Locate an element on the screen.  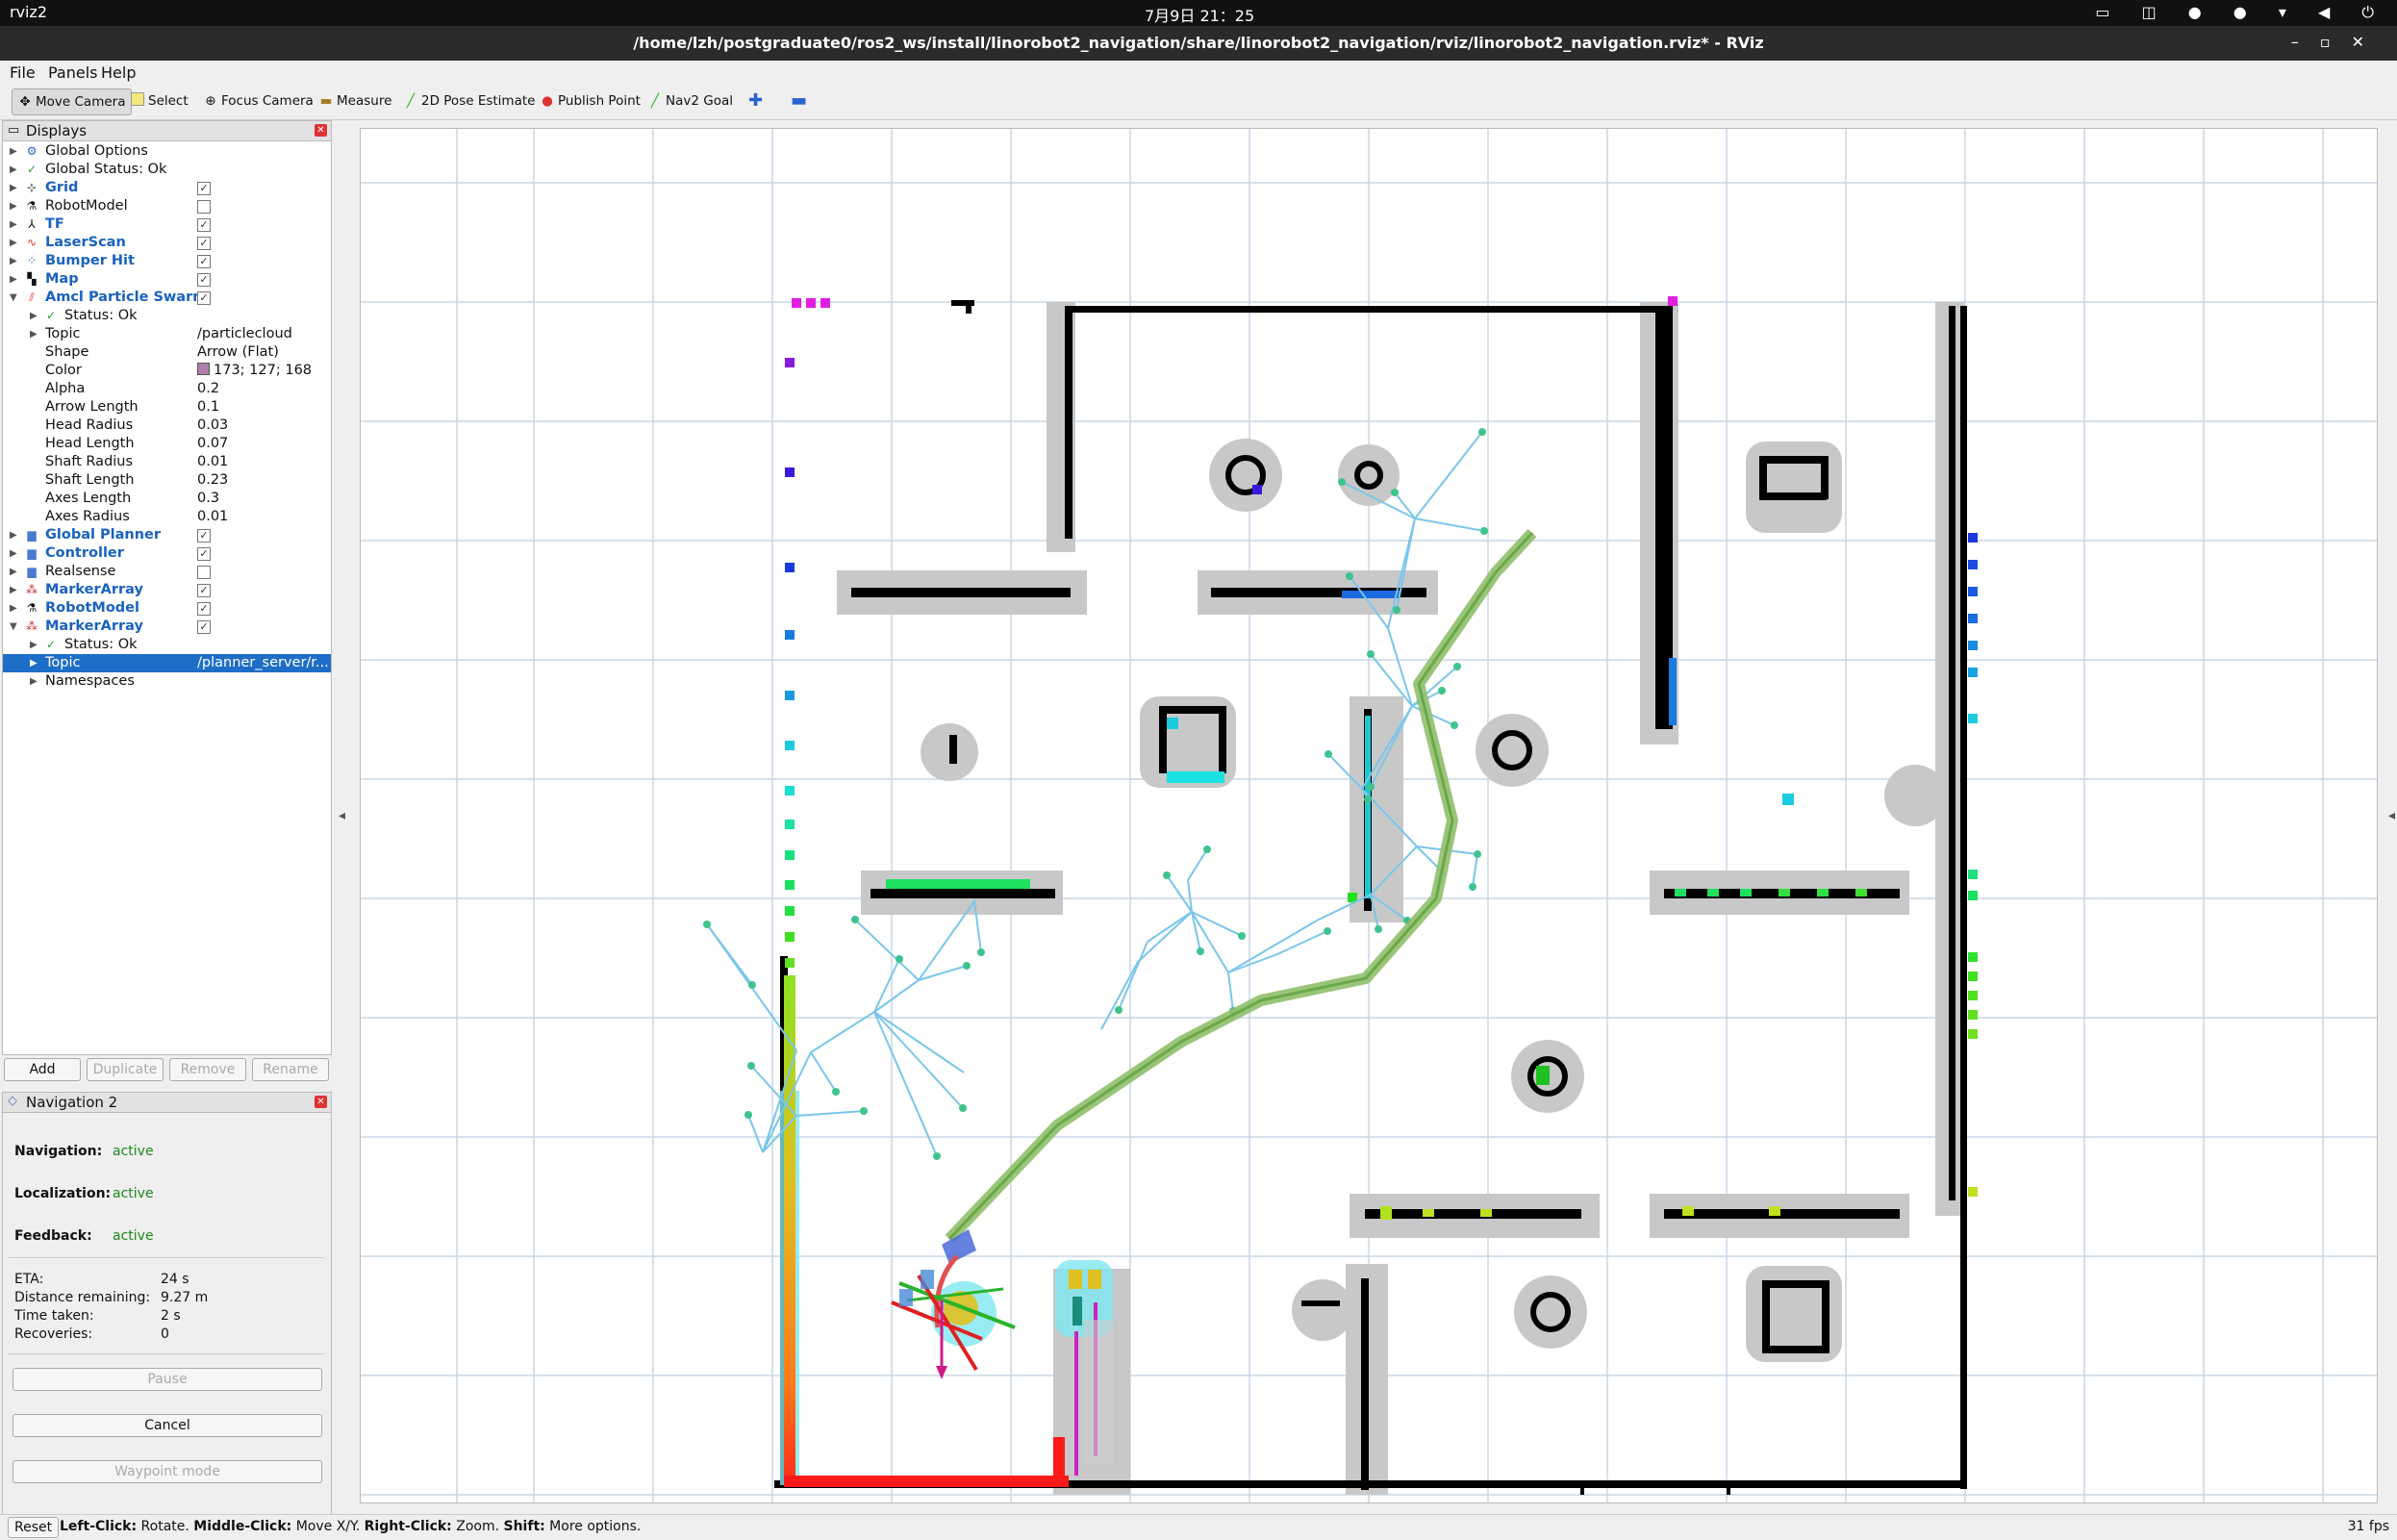
window-controls: –▫✕ is located at coordinates (2338, 42).